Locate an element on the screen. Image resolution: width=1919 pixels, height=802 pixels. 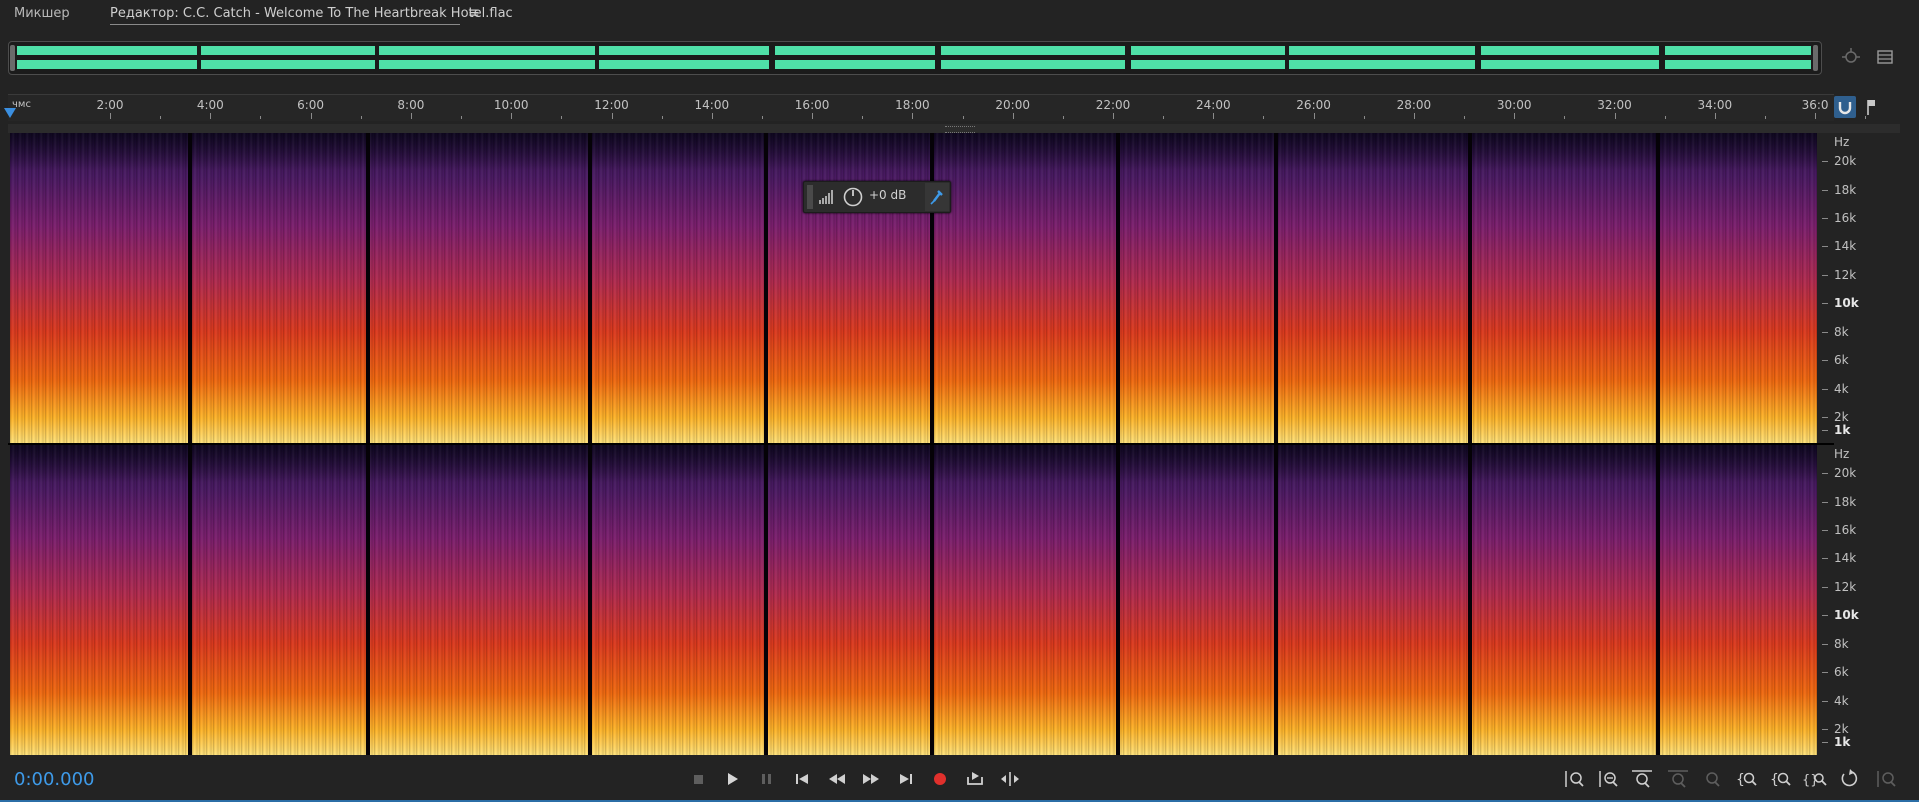
hud-volume: +0 dB is located at coordinates (877, 197).